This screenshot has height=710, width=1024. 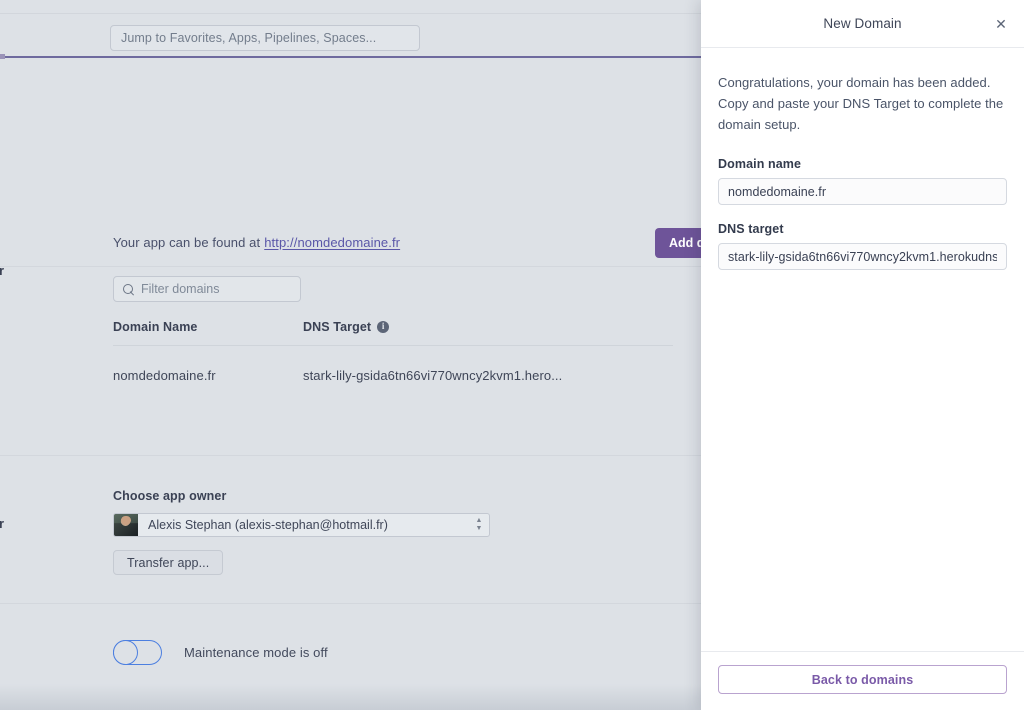 I want to click on chevron-updown-icon: ▲ ▼, so click(x=479, y=524).